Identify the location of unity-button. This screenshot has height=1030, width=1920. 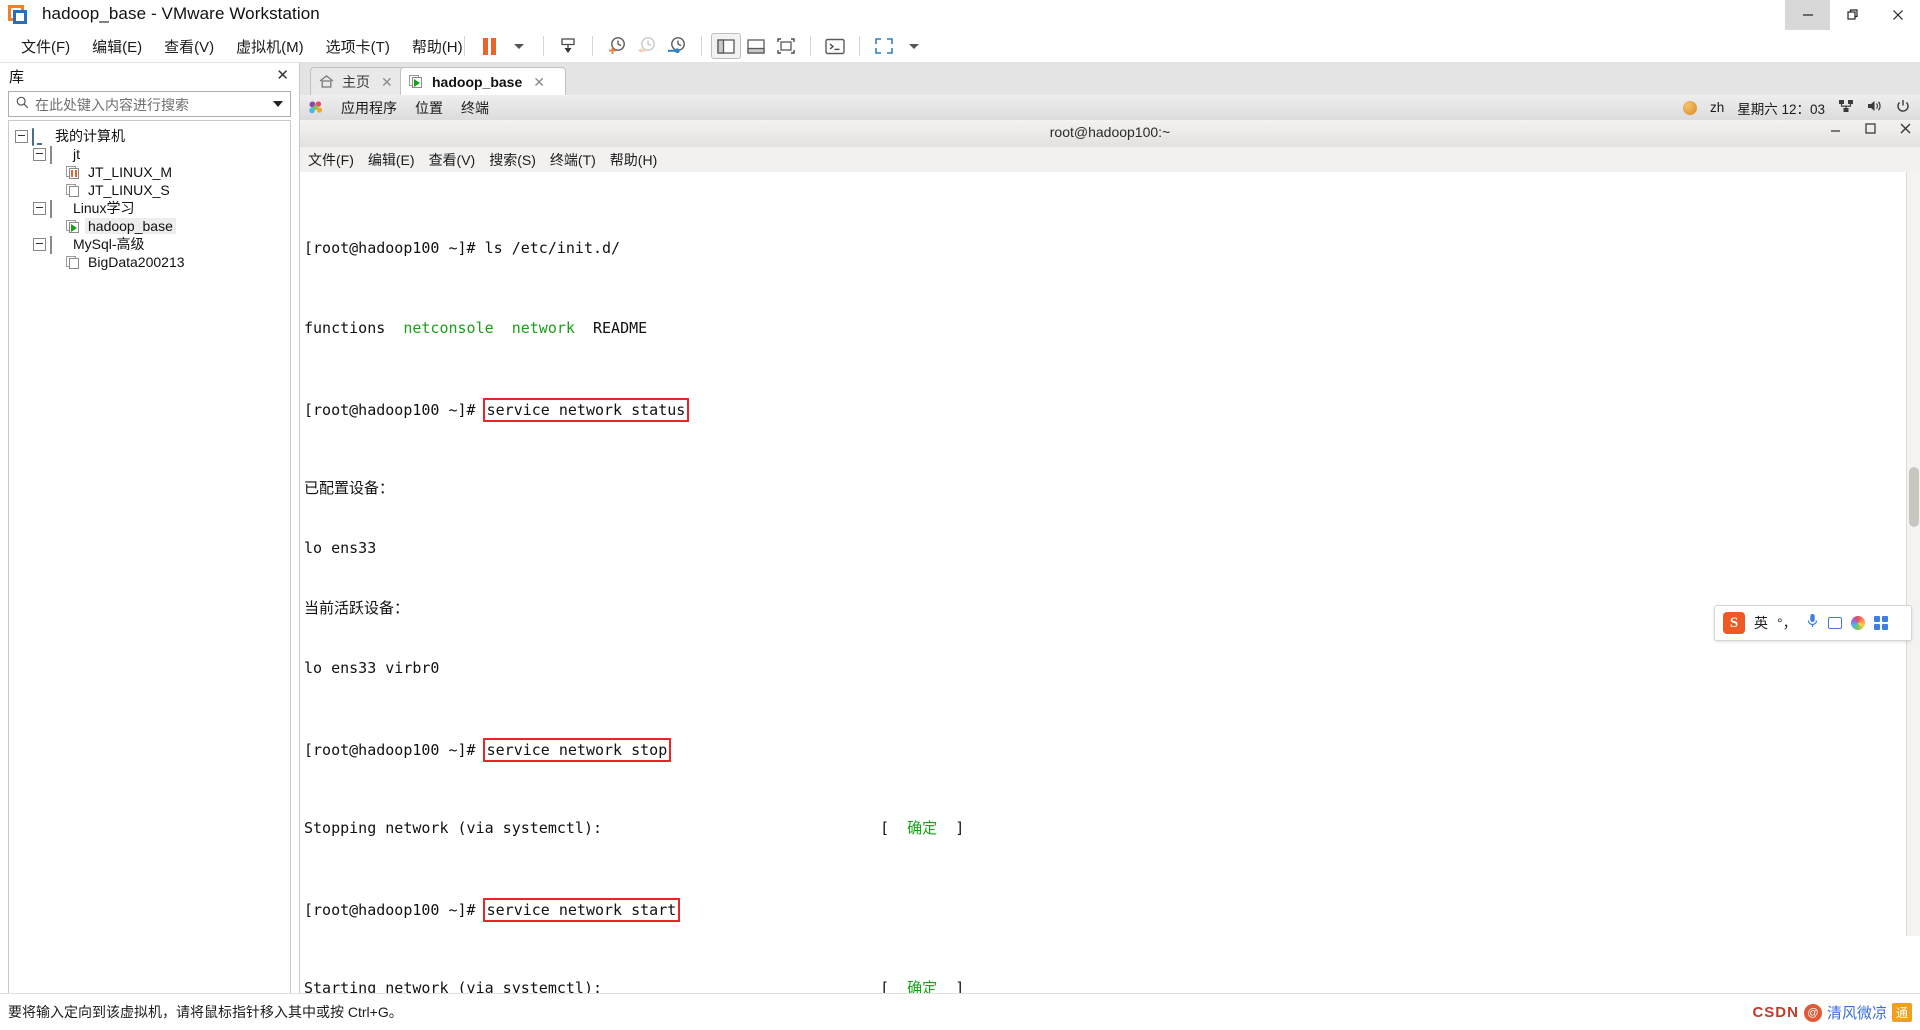
(835, 46).